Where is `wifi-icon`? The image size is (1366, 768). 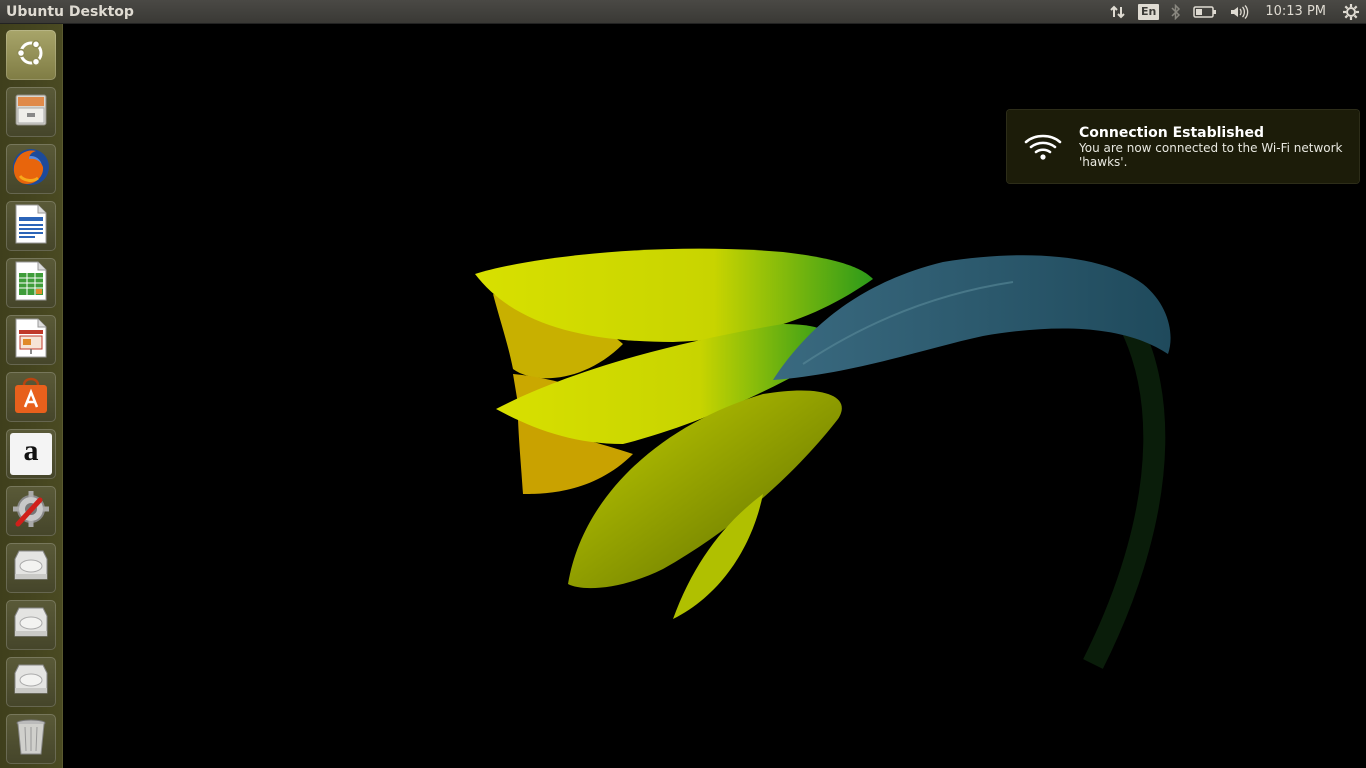
wifi-icon is located at coordinates (1043, 146).